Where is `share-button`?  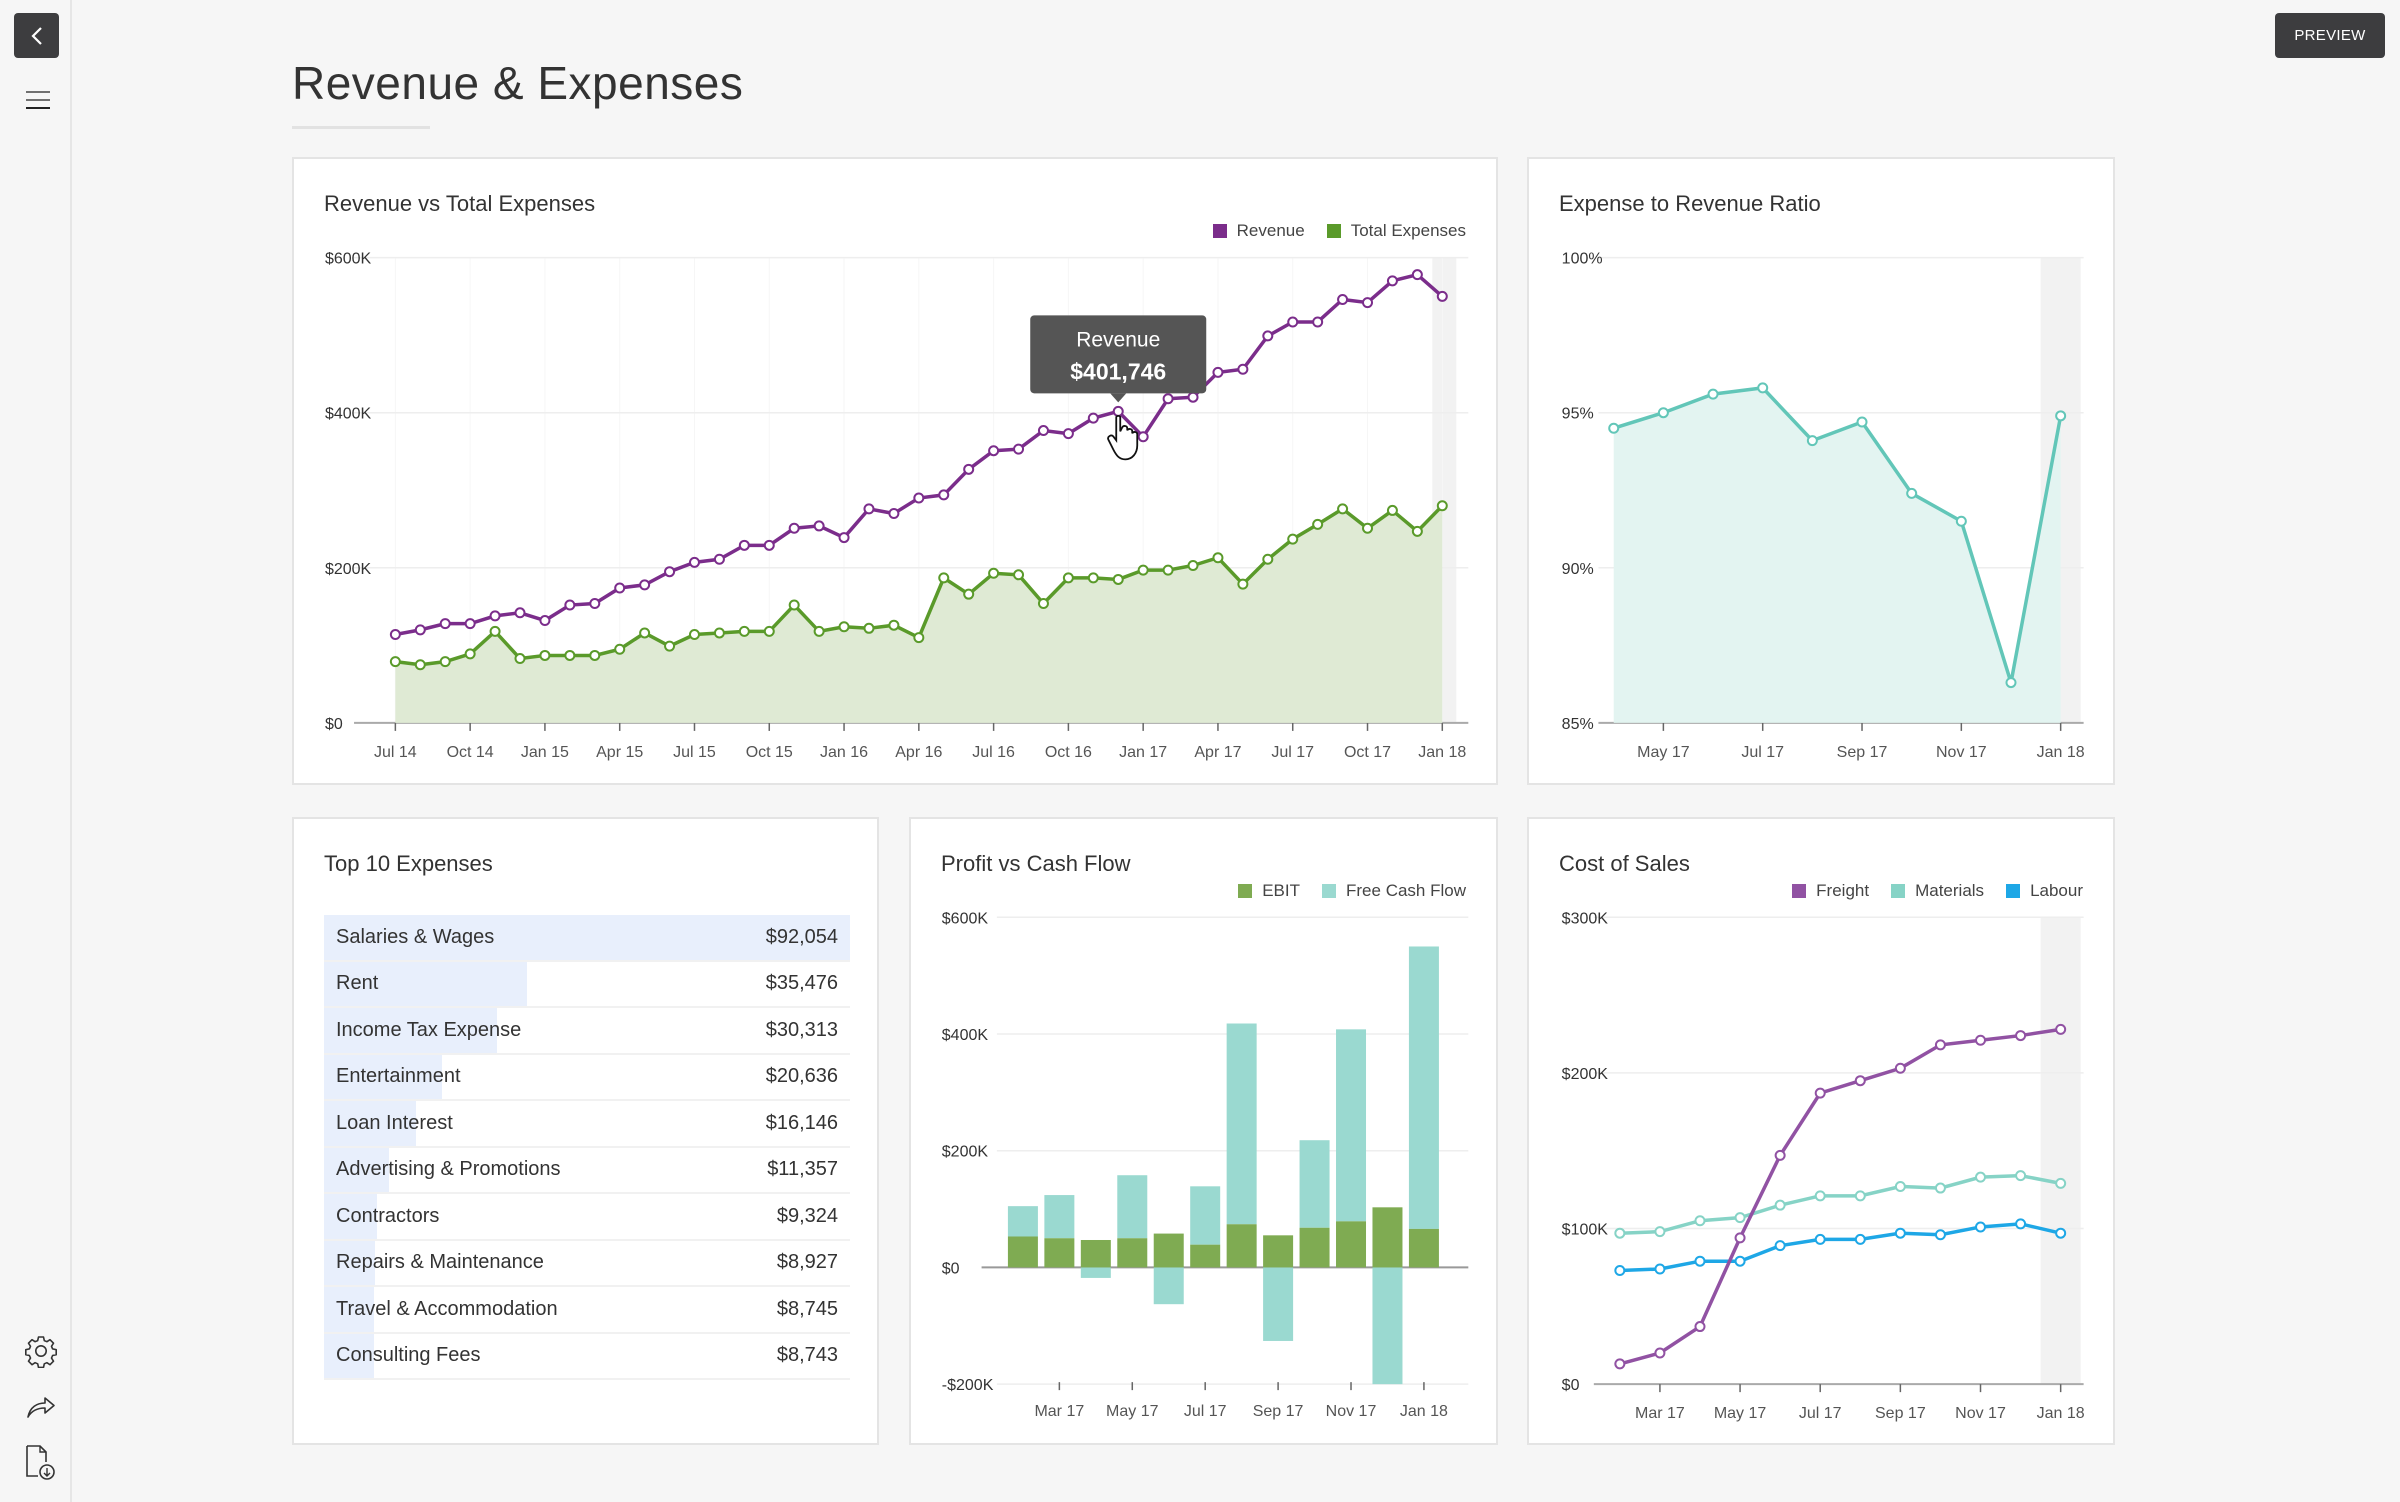 share-button is located at coordinates (41, 1407).